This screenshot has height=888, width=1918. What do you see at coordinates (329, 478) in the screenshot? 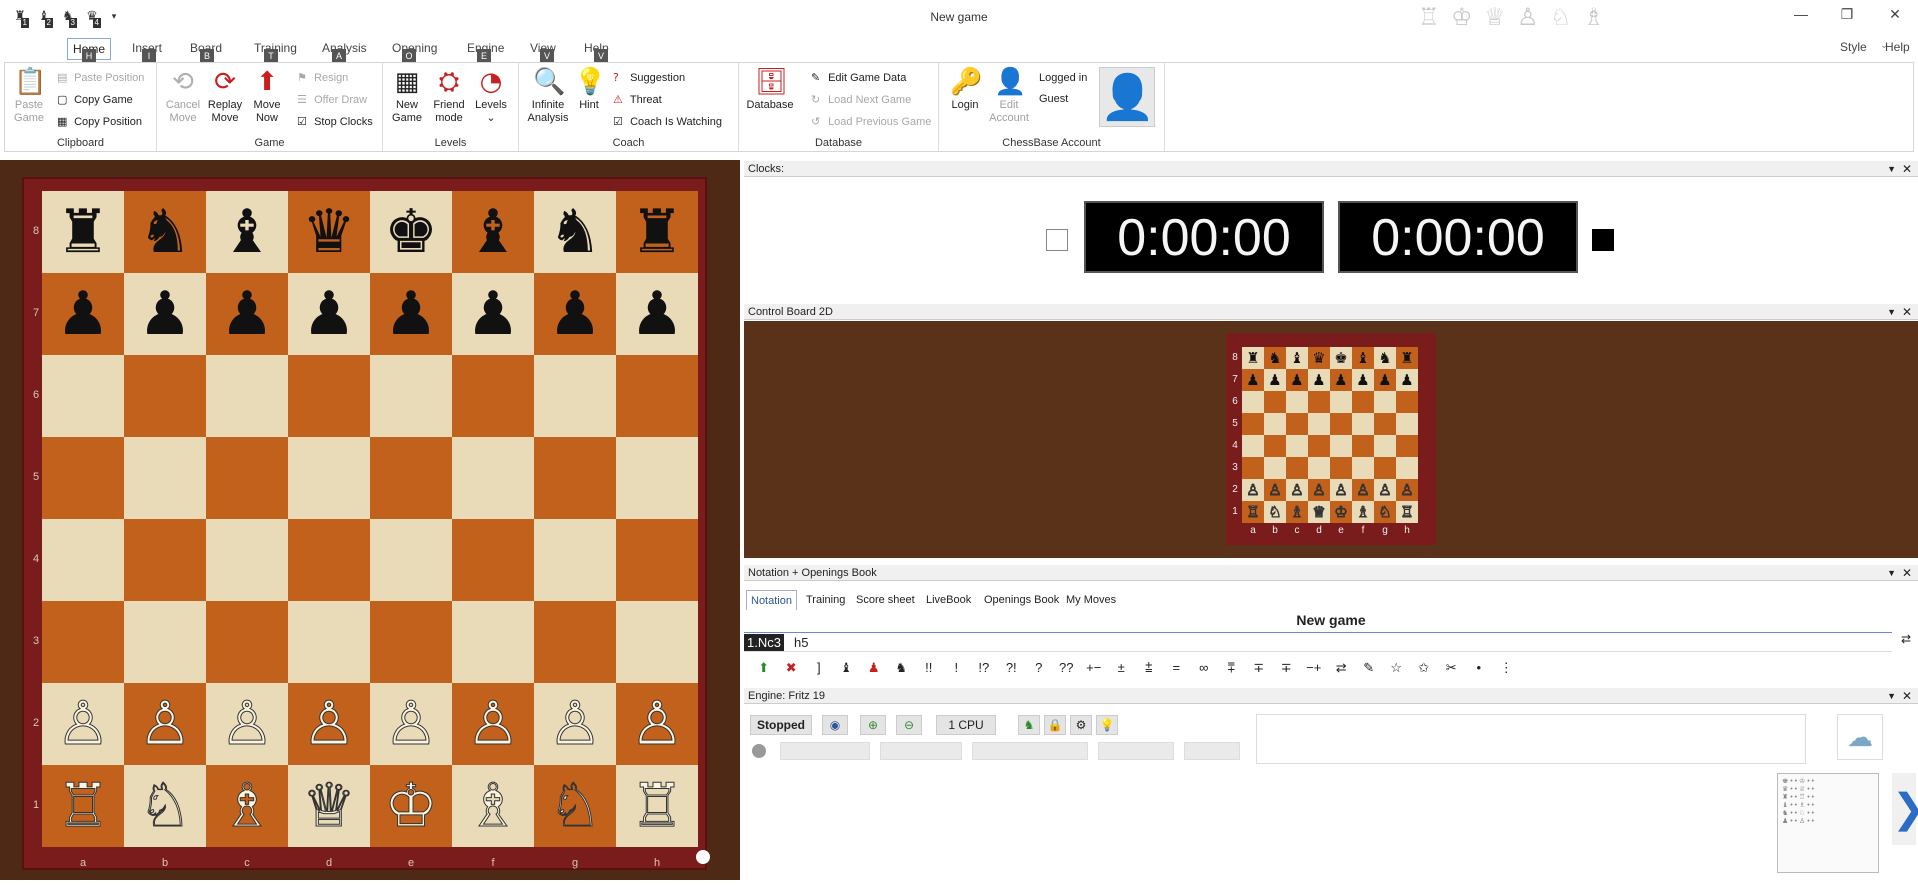
I see `square-d5` at bounding box center [329, 478].